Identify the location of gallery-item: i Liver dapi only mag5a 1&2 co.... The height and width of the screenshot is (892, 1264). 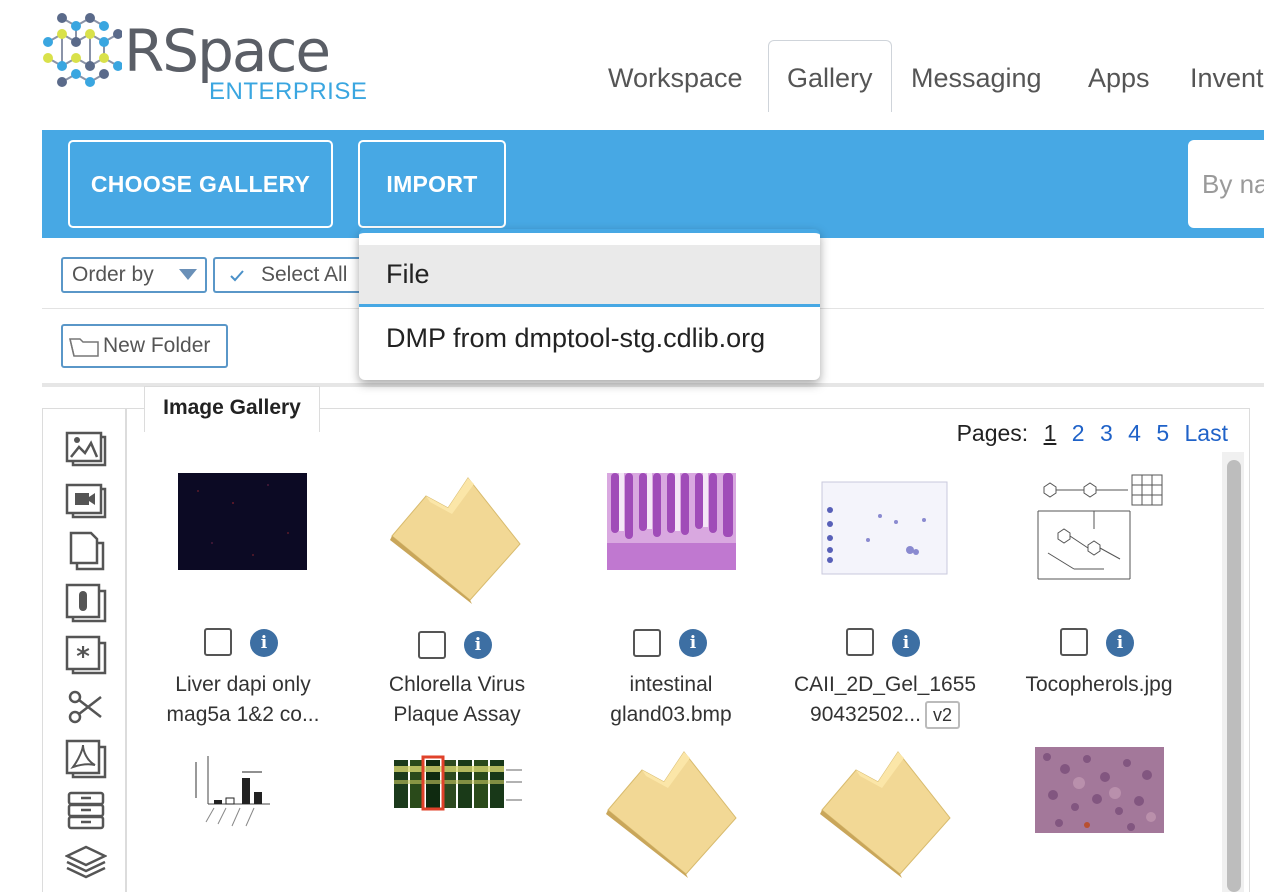
(243, 600).